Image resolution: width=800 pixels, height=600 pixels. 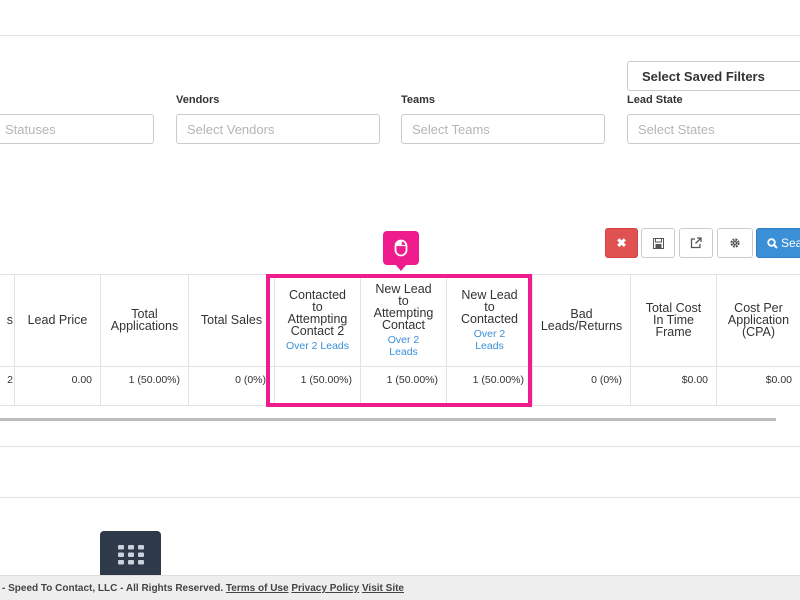 I want to click on table-cell: 2, so click(x=10, y=380).